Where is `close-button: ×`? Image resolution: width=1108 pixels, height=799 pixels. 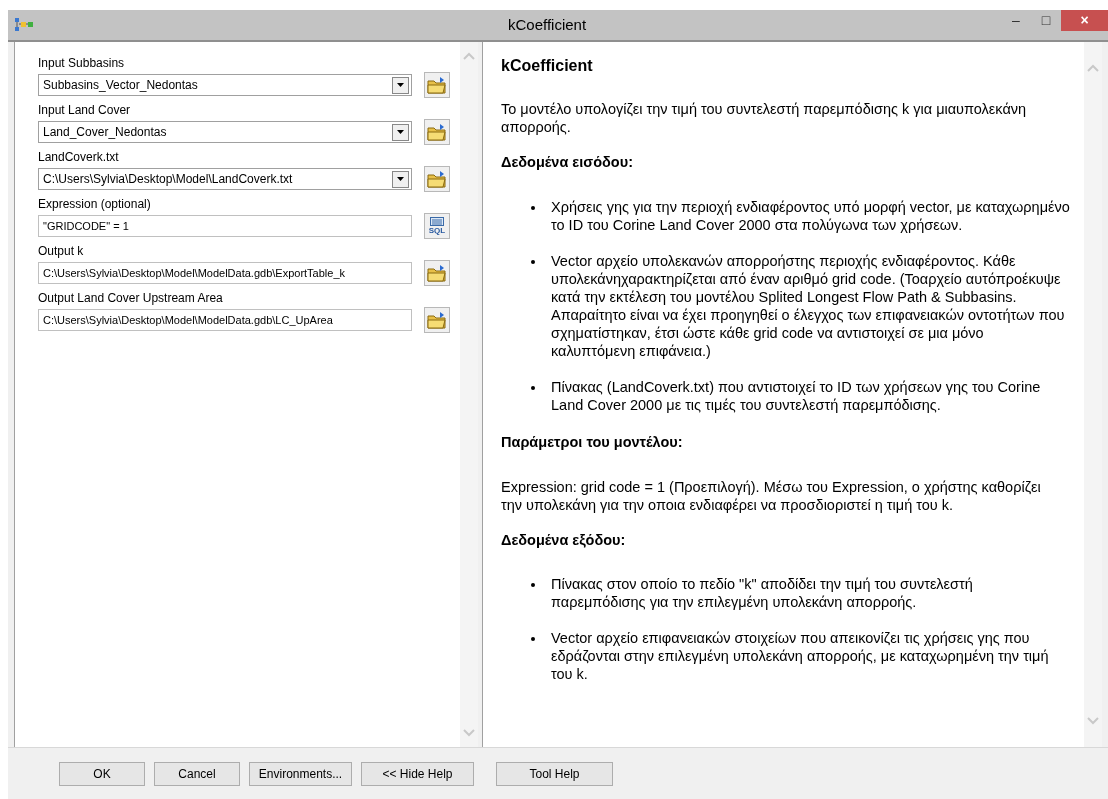 close-button: × is located at coordinates (1084, 20).